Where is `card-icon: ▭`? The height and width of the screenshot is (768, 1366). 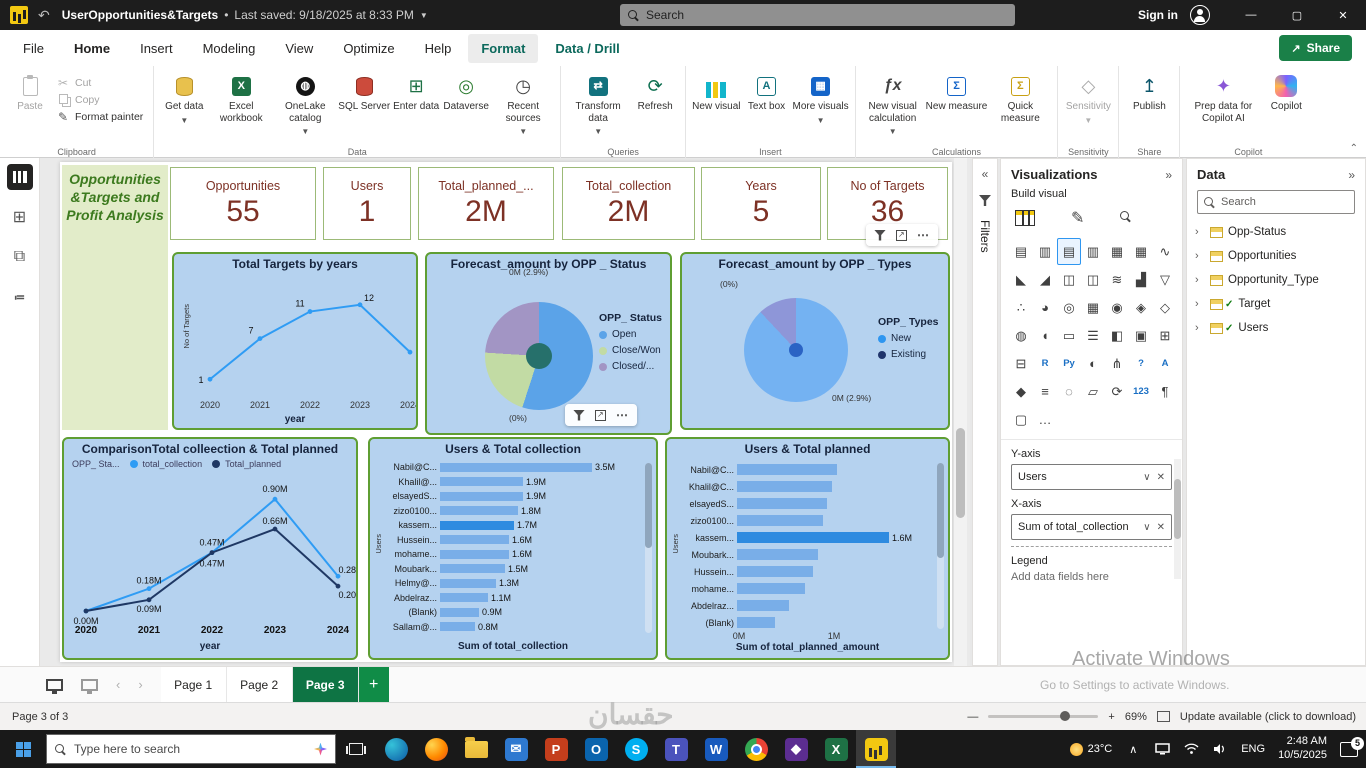
card-icon: ▭ is located at coordinates (1069, 335).